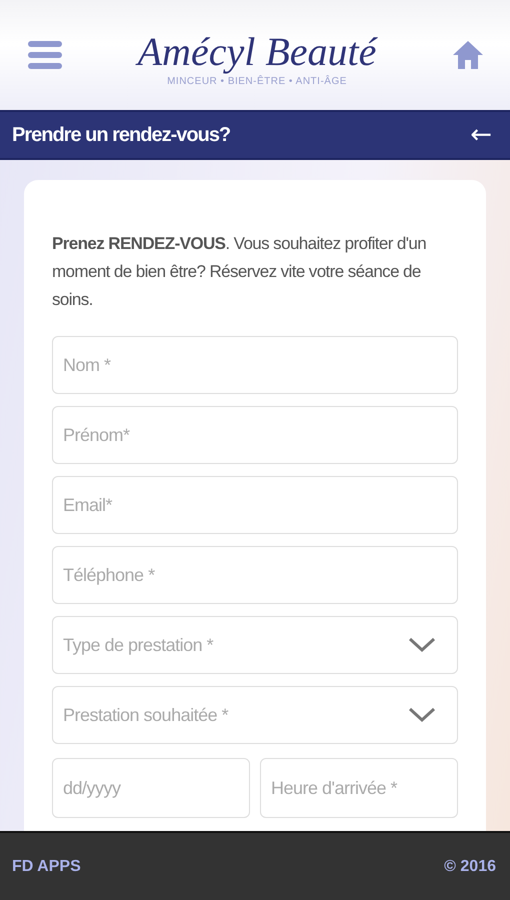  What do you see at coordinates (255, 715) in the screenshot?
I see `input-field: Prestation souhaitée *` at bounding box center [255, 715].